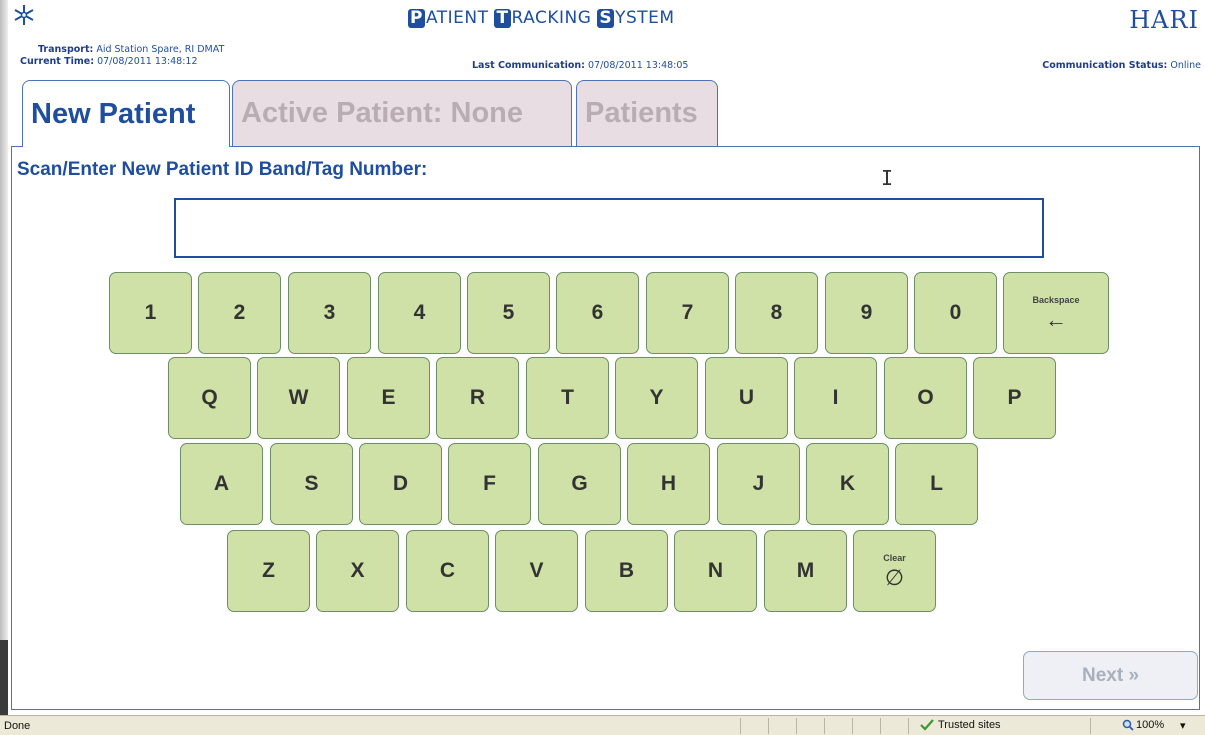  Describe the element at coordinates (955, 313) in the screenshot. I see `key-0: 0` at that location.